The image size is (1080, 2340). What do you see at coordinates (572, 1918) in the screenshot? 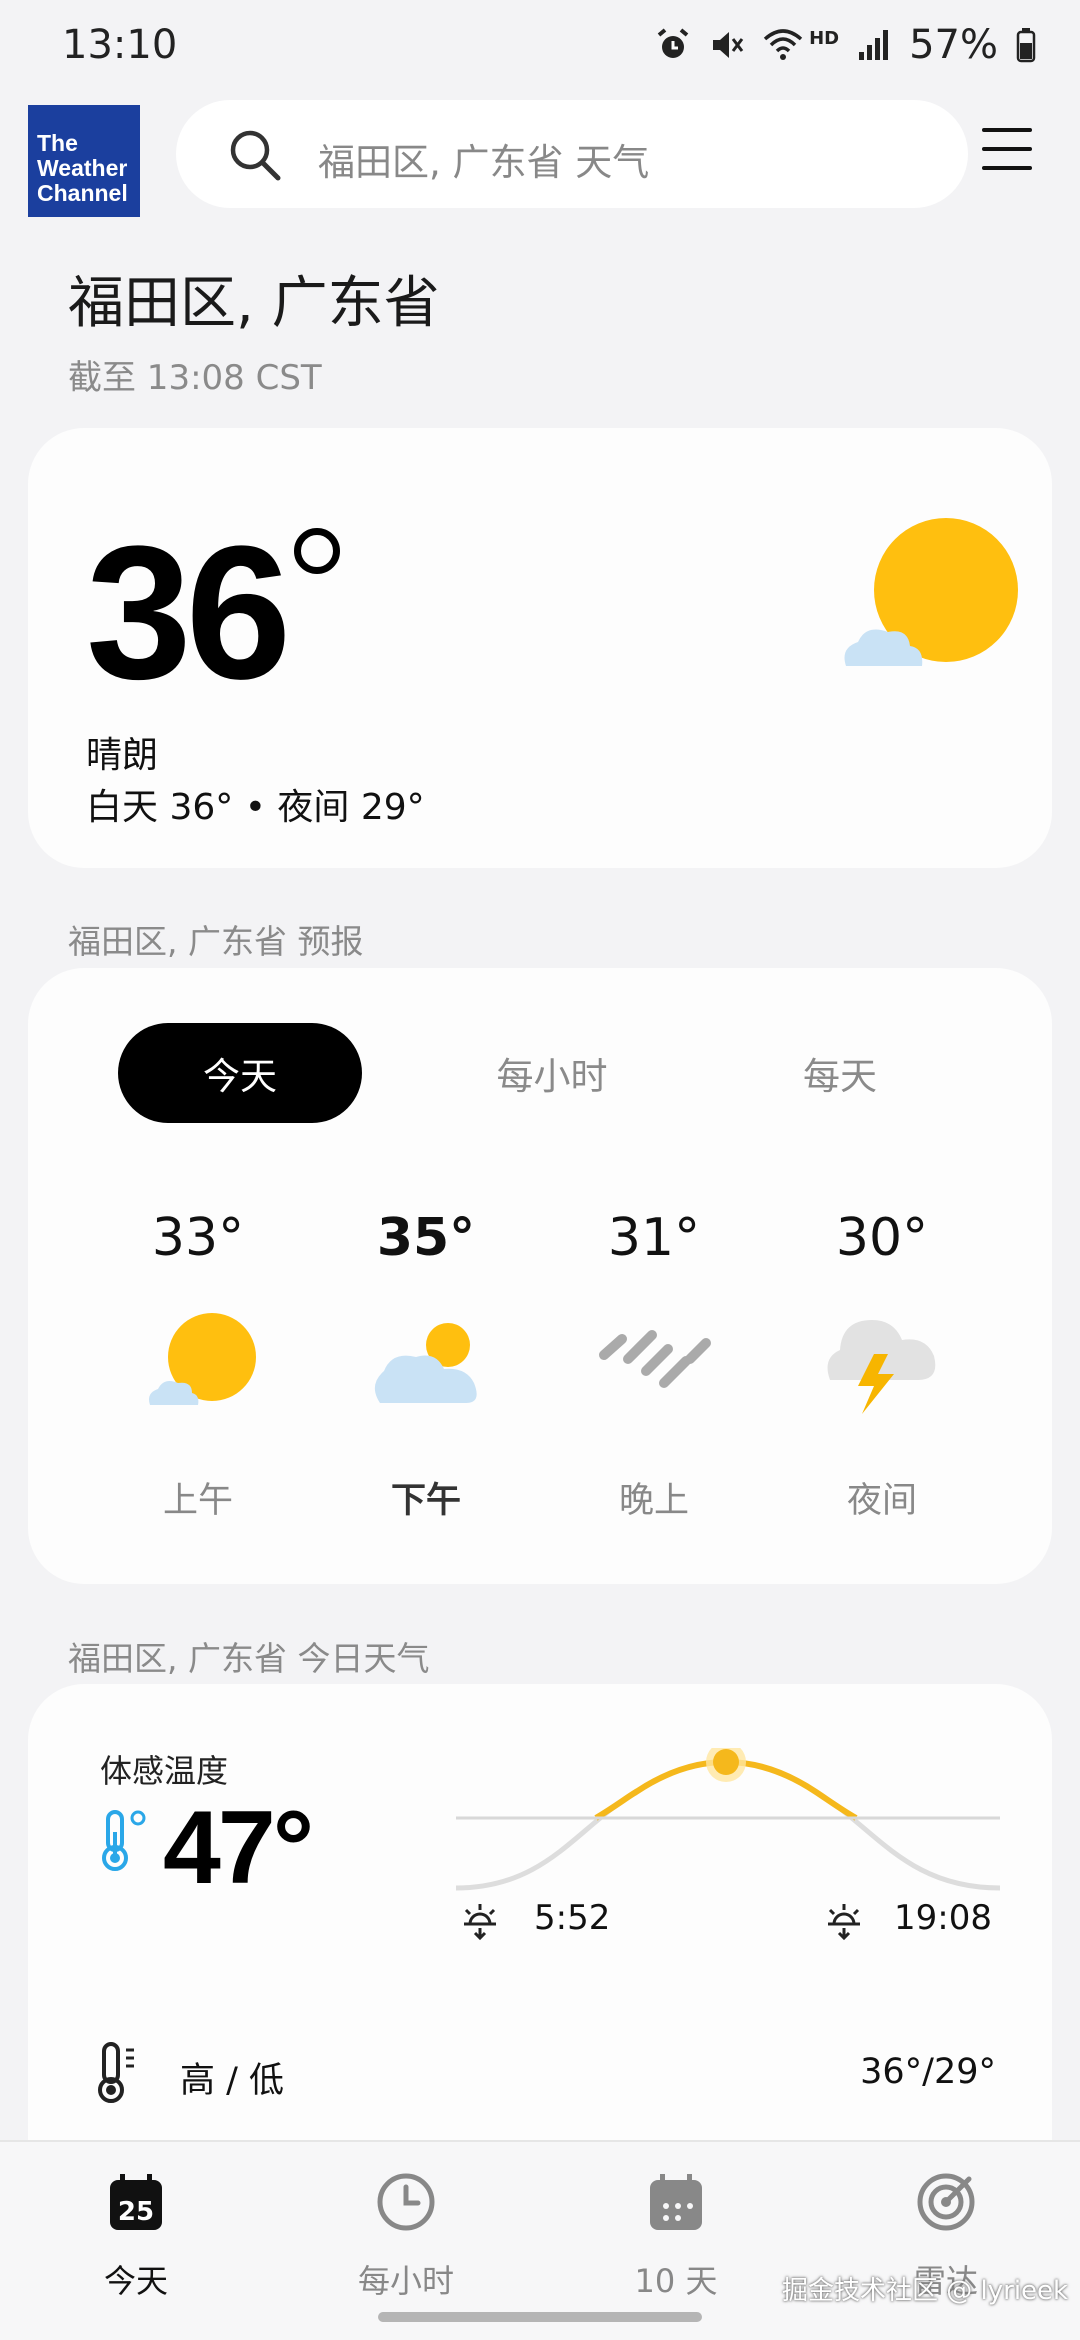
I see `sunrise-time: 5:52` at bounding box center [572, 1918].